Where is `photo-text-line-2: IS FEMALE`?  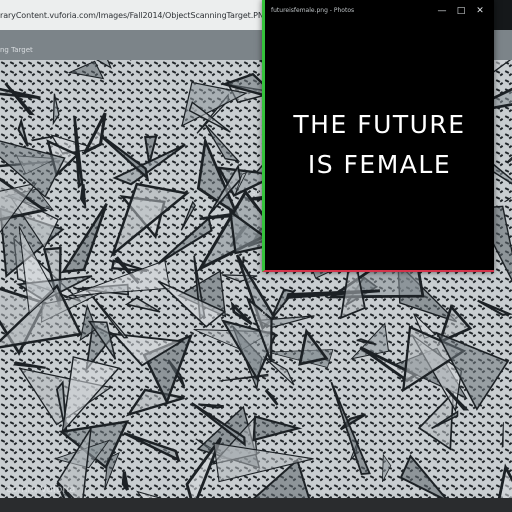
photo-text-line-2: IS FEMALE is located at coordinates (379, 164).